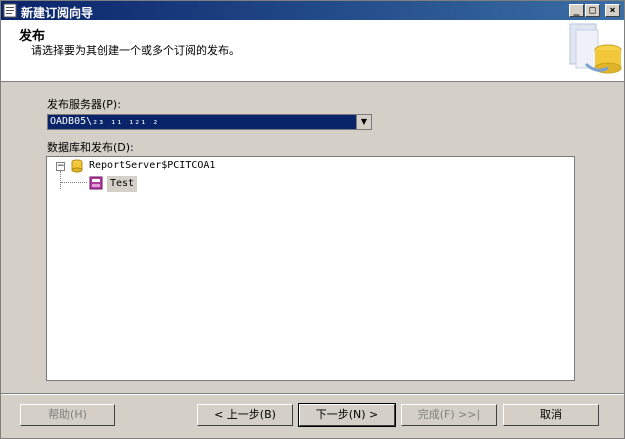  Describe the element at coordinates (612, 10) in the screenshot. I see `close-button: ×` at that location.